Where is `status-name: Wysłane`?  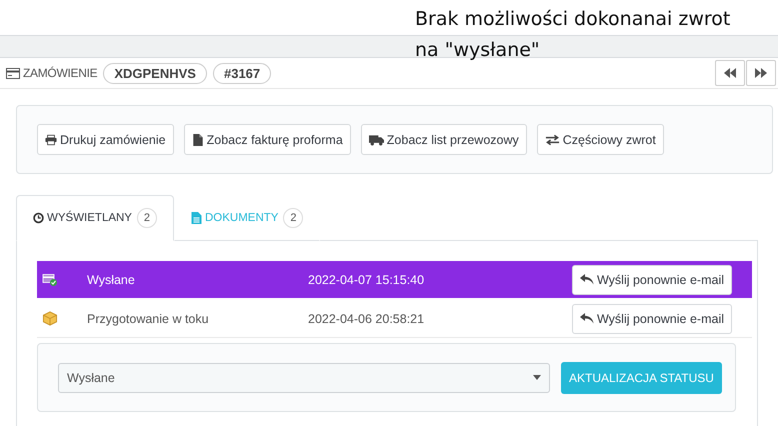
status-name: Wysłane is located at coordinates (111, 279).